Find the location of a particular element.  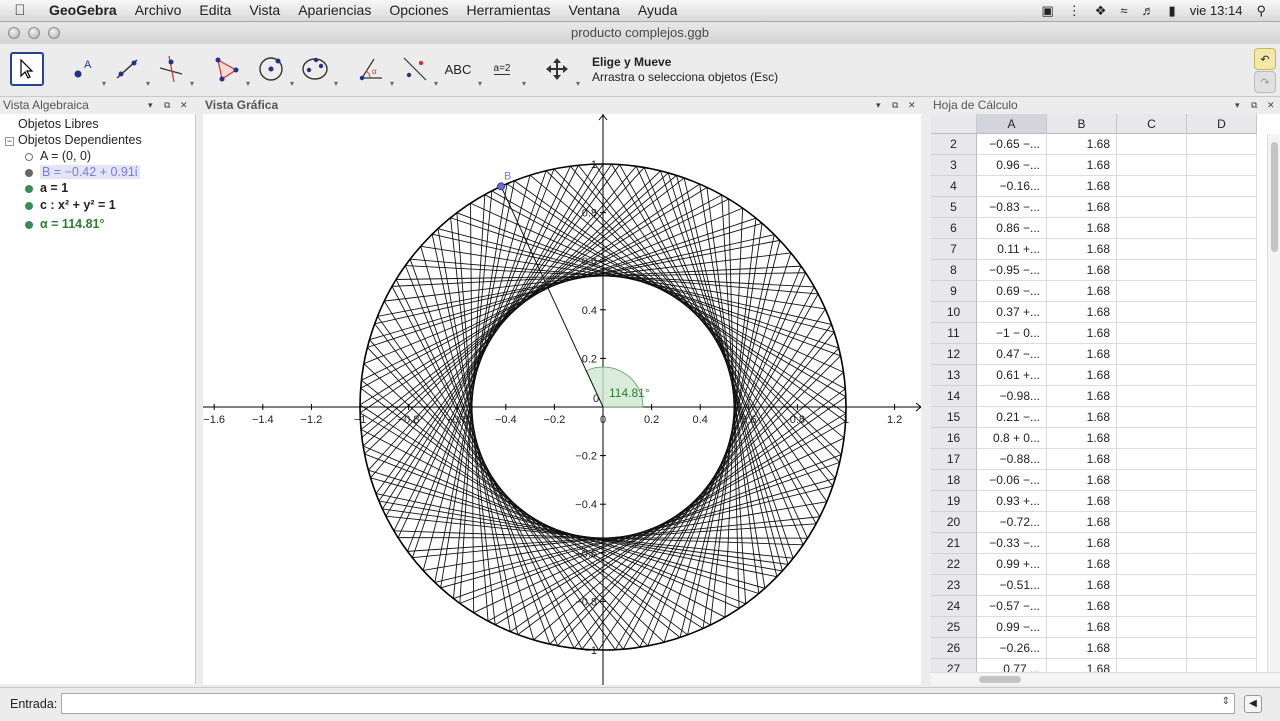

menu-opciones: Opciones is located at coordinates (418, 10).